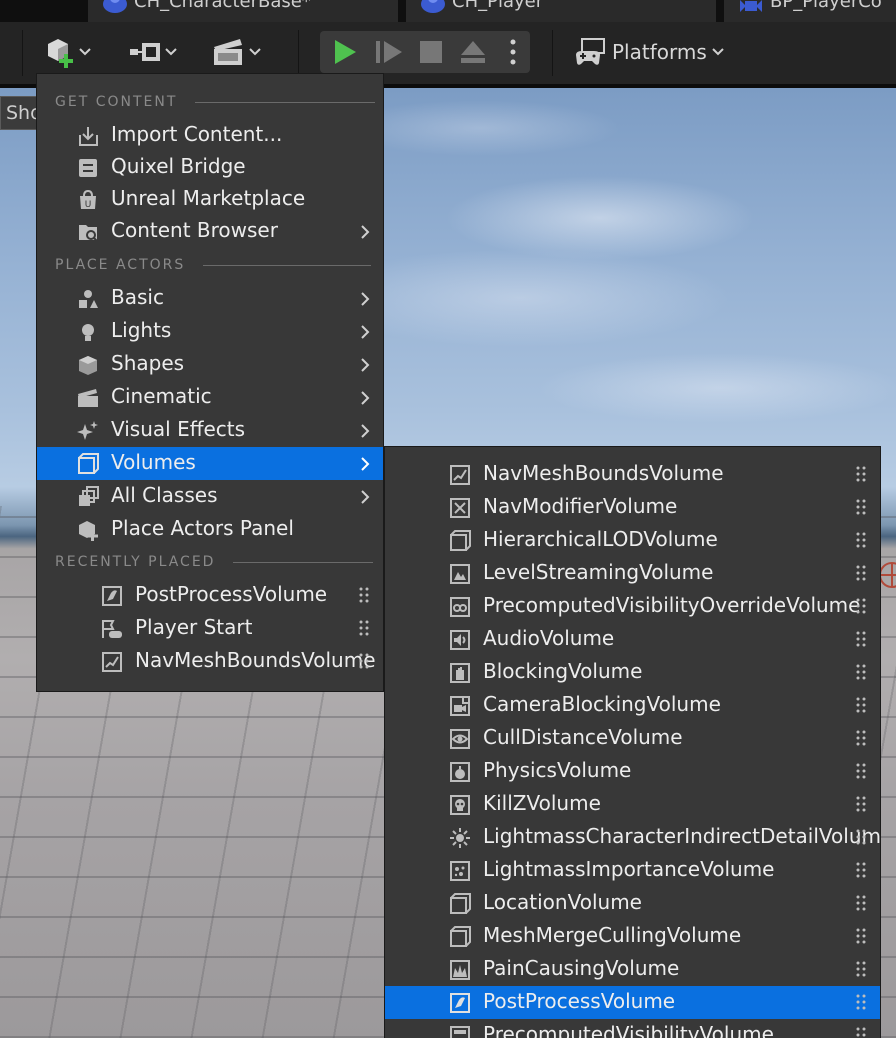  I want to click on place-actors-icon, so click(88, 531).